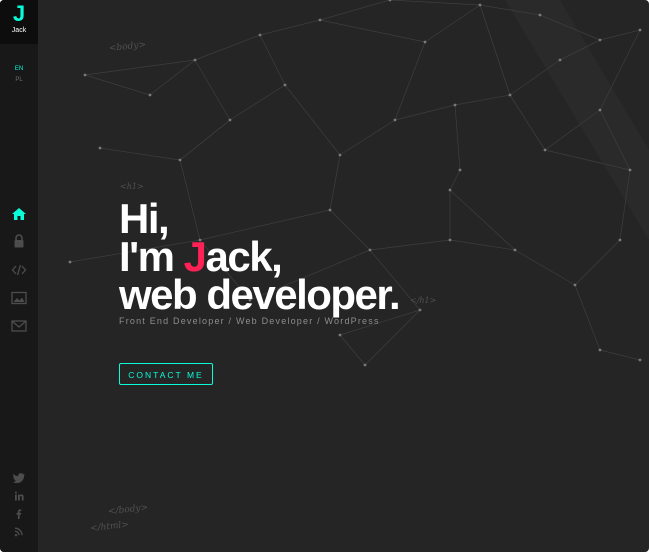  What do you see at coordinates (166, 374) in the screenshot?
I see `contact-me-button: CONTACT ME` at bounding box center [166, 374].